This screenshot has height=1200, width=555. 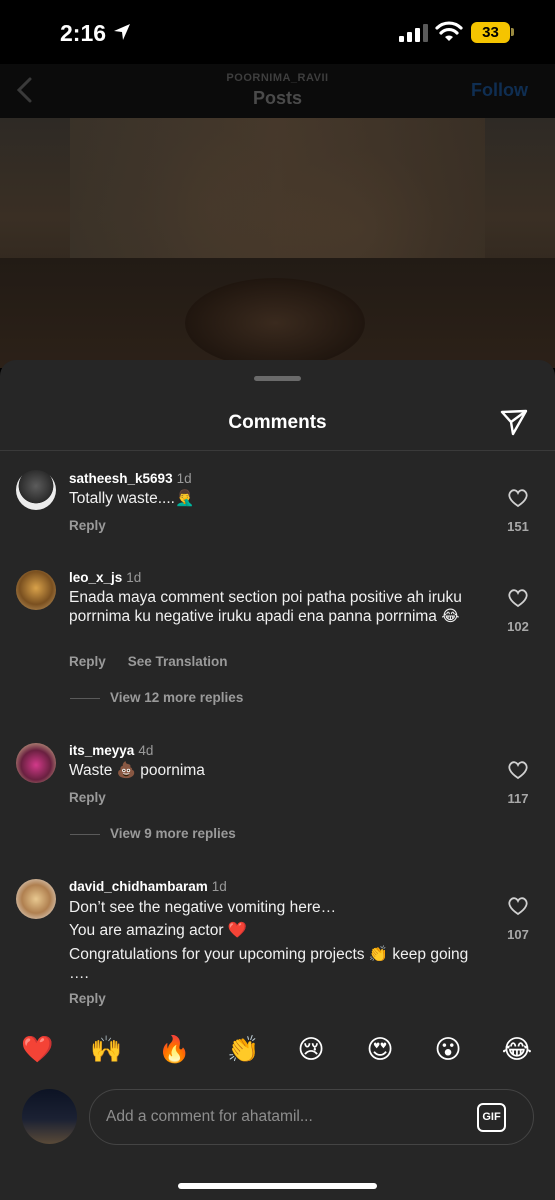 I want to click on emoji-heart-button: ❤️, so click(x=37, y=1050).